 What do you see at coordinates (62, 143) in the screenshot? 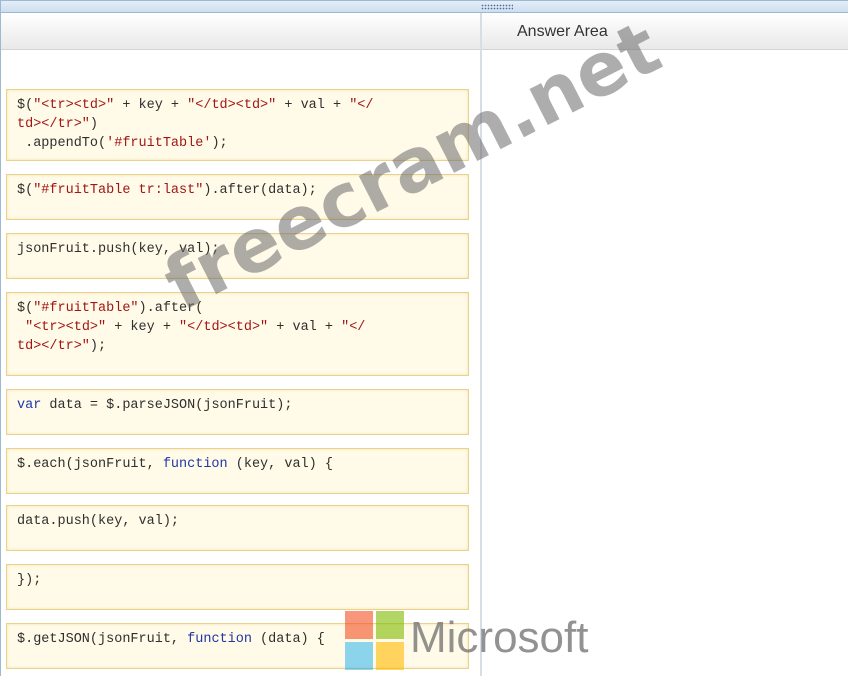
I see `code-text: .appendTo(` at bounding box center [62, 143].